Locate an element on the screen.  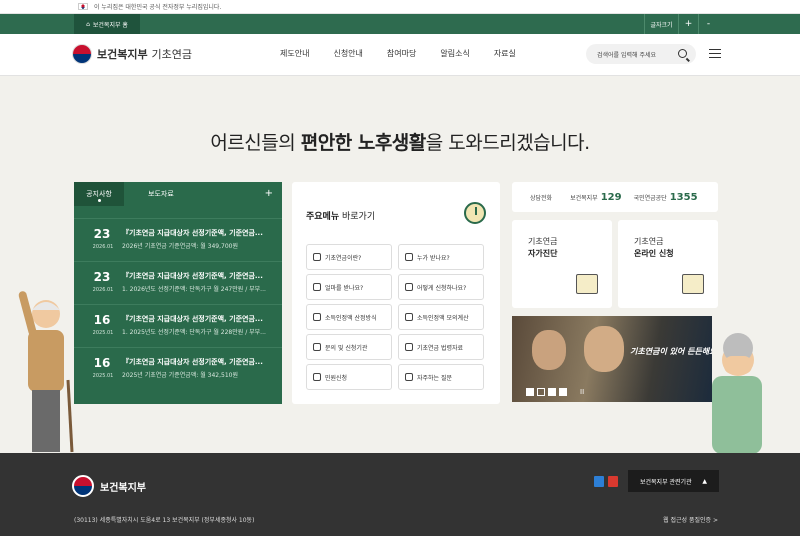
utility-bar: ⌂ 보건복지부 홈 글자크기 + - is located at coordinates (400, 24).